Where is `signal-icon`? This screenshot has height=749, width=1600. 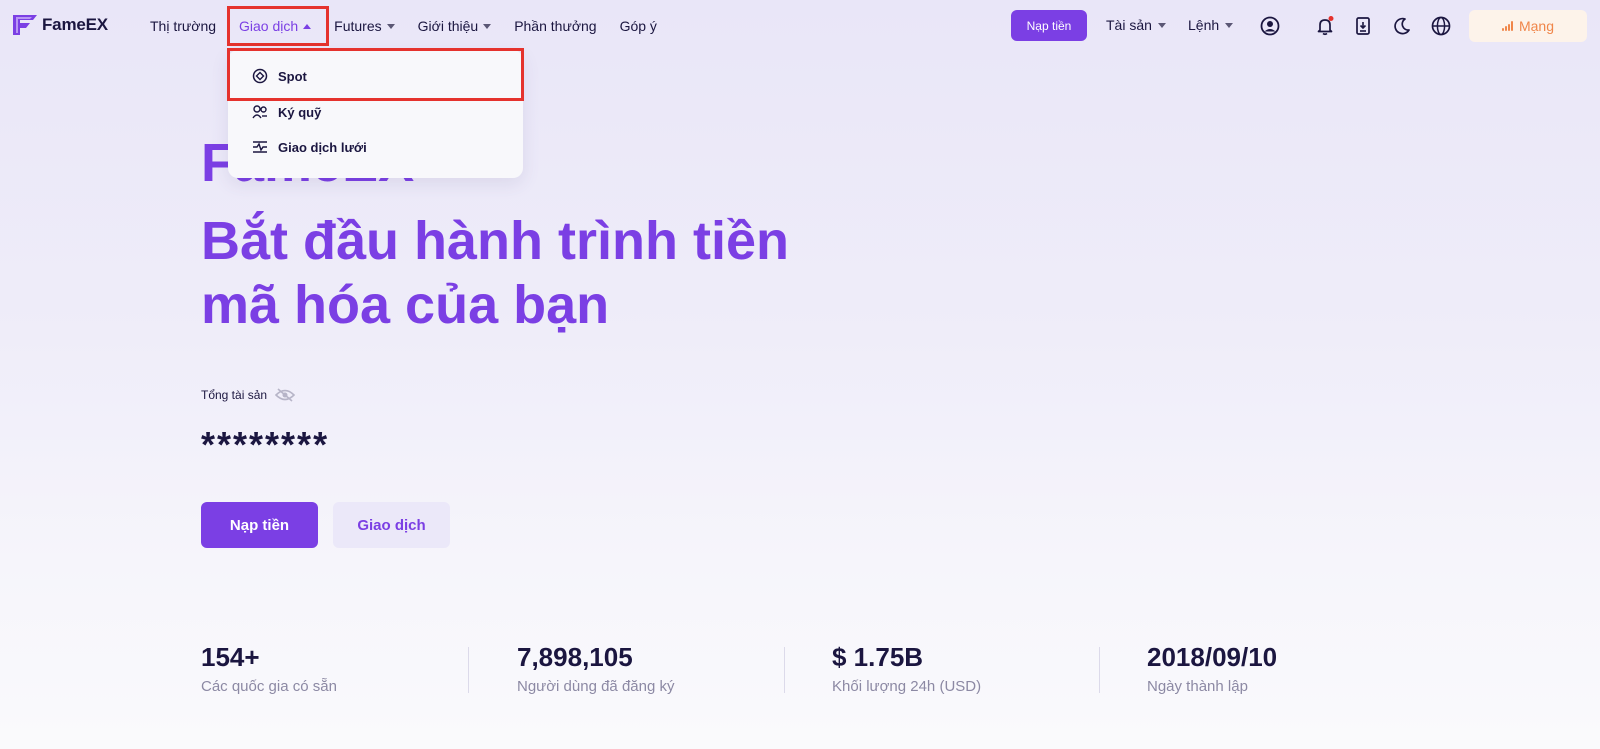 signal-icon is located at coordinates (1507, 26).